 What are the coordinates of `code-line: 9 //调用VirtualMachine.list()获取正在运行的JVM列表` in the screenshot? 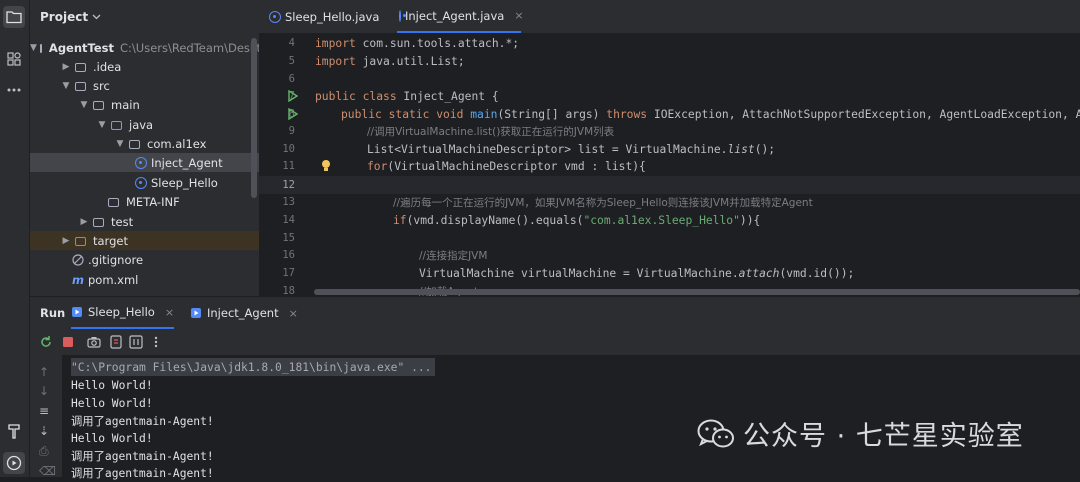 It's located at (669, 131).